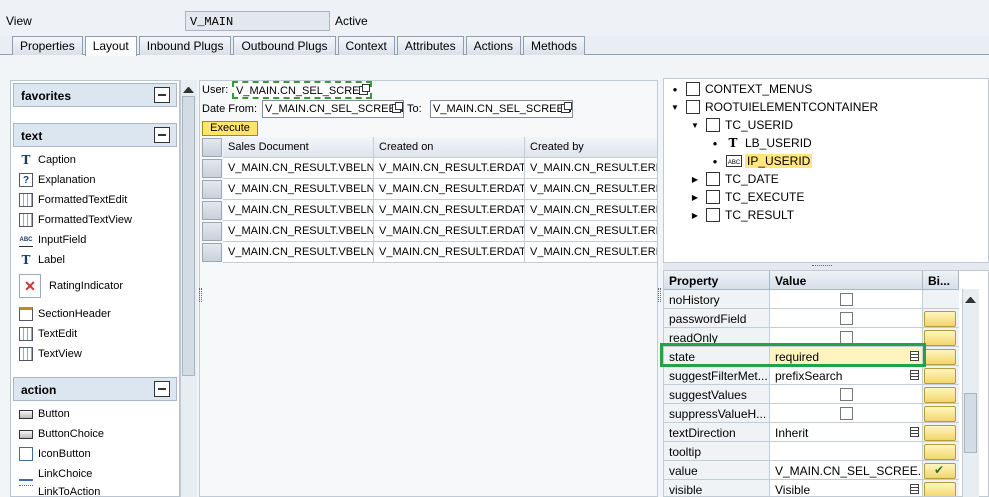 This screenshot has height=497, width=989. I want to click on tree-node-tc-userid: ▼ TC_USERID, so click(741, 125).